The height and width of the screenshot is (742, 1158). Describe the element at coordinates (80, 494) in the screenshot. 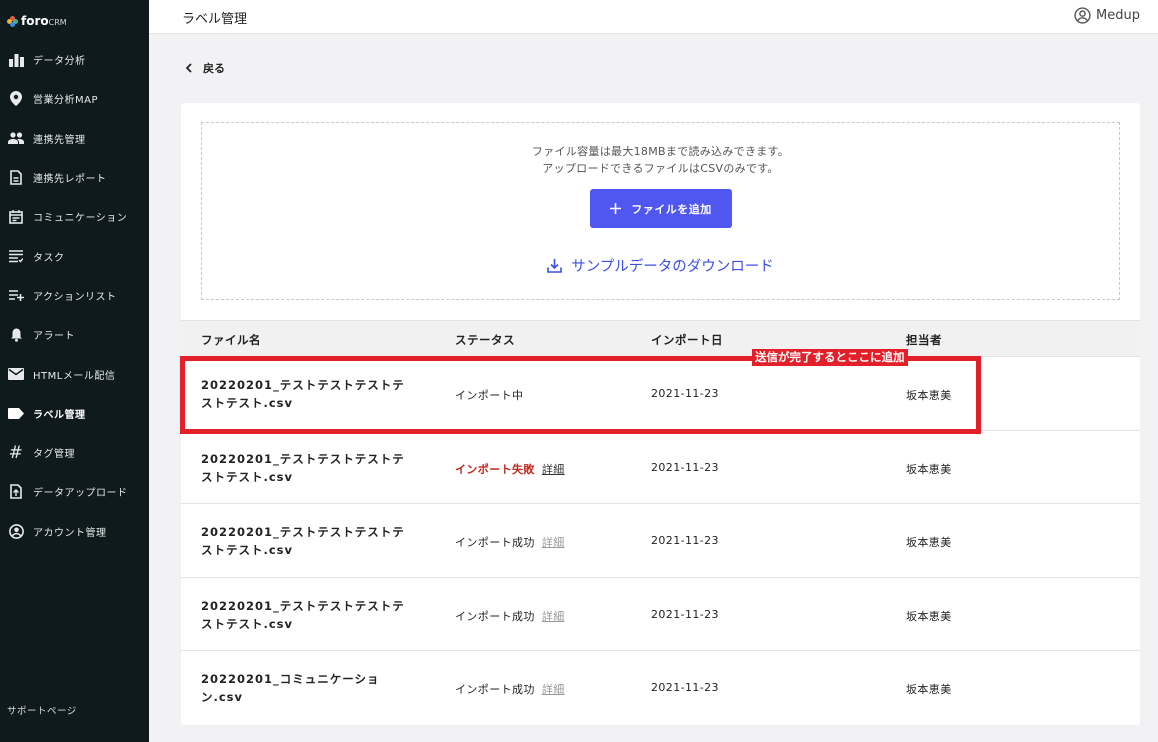

I see `sidebar-item-label: データアップロード` at that location.